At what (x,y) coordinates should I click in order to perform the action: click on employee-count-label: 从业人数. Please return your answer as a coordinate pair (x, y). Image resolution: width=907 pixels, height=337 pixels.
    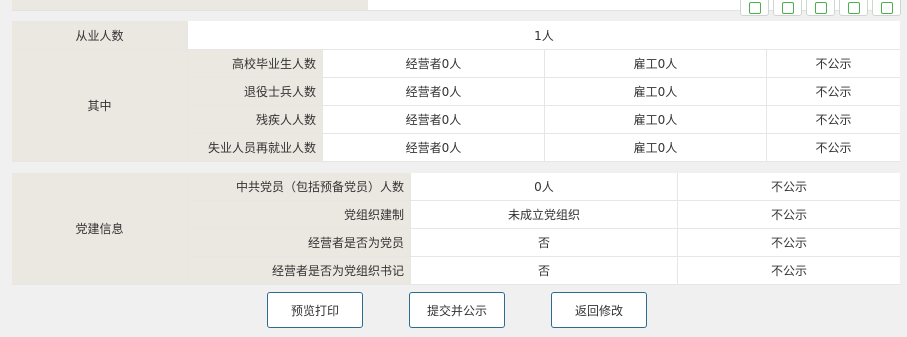
    Looking at the image, I should click on (100, 35).